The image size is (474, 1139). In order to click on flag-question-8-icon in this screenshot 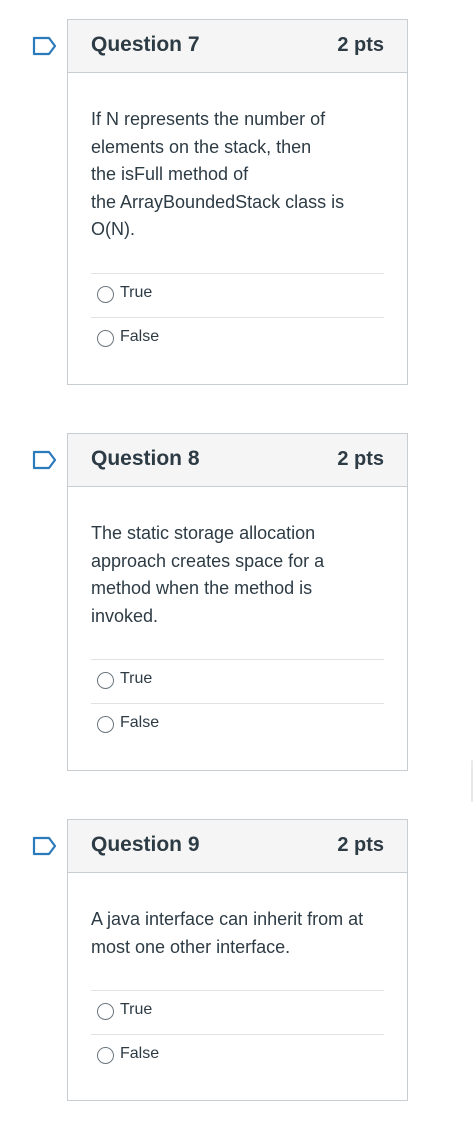, I will do `click(45, 460)`.